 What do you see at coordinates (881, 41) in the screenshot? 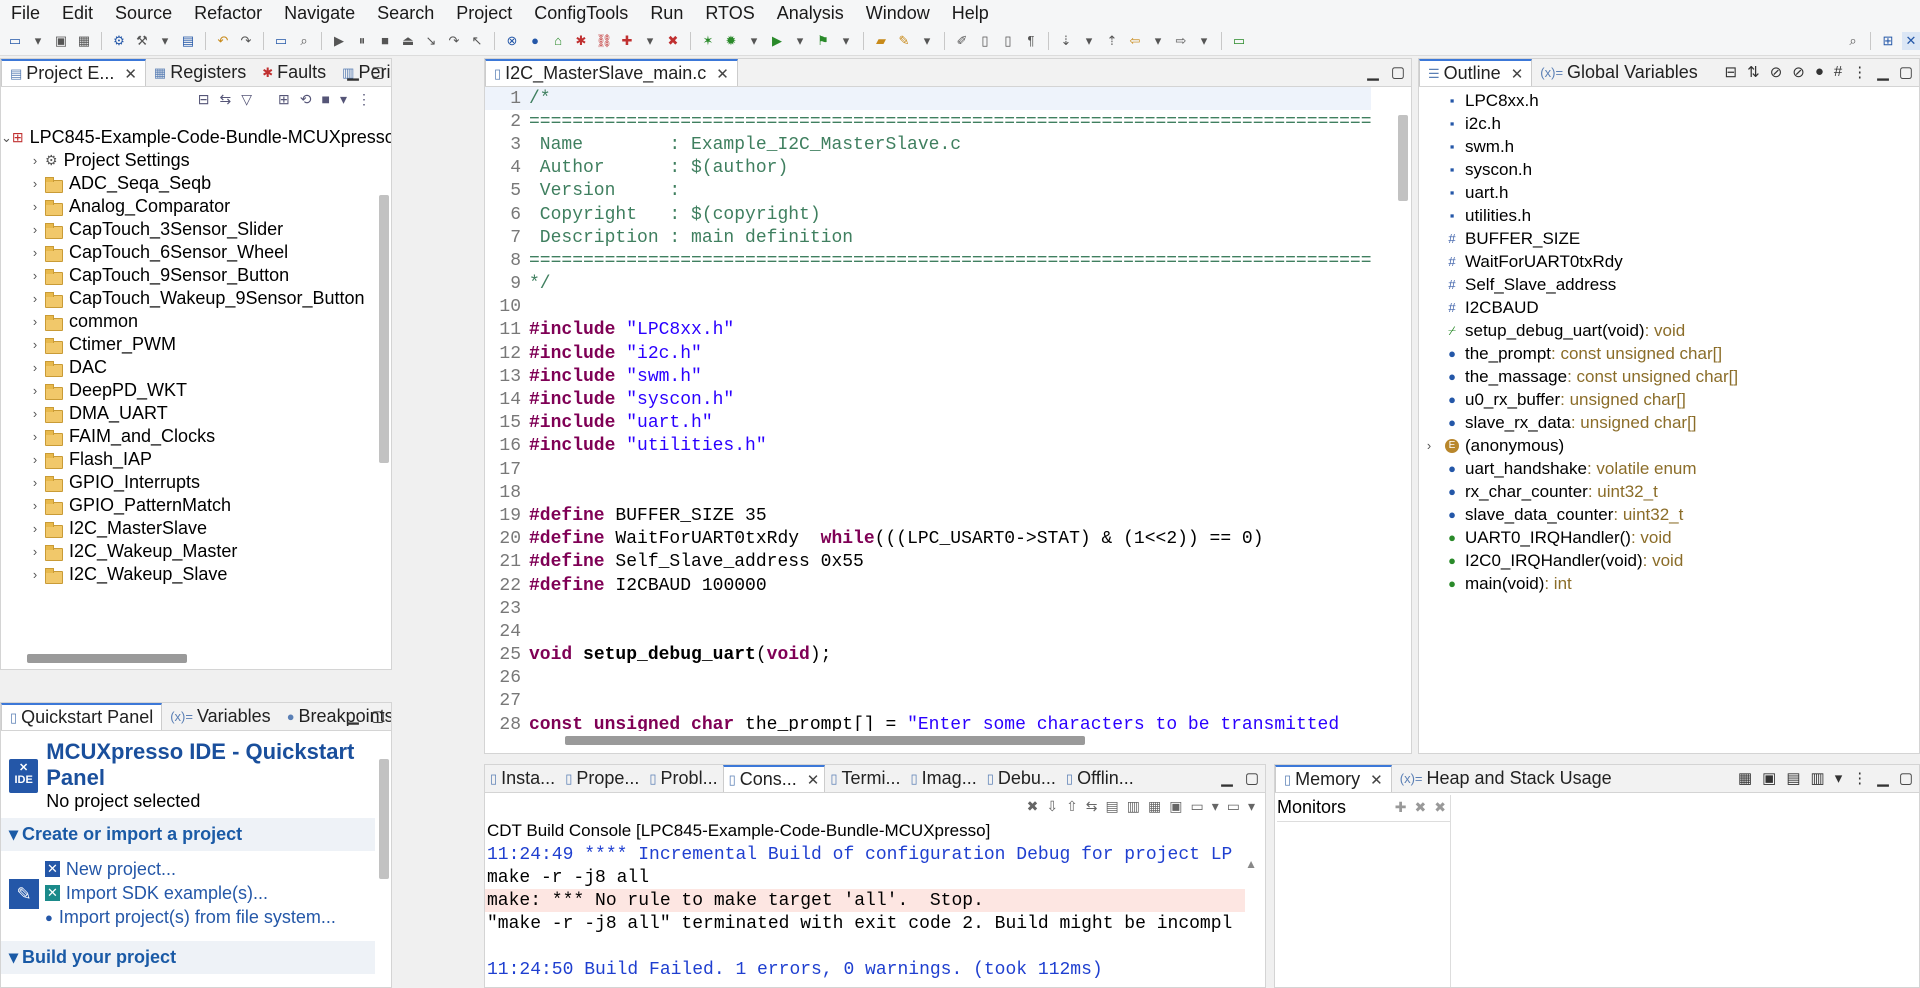
I see `open-folder-icon: ▰` at bounding box center [881, 41].